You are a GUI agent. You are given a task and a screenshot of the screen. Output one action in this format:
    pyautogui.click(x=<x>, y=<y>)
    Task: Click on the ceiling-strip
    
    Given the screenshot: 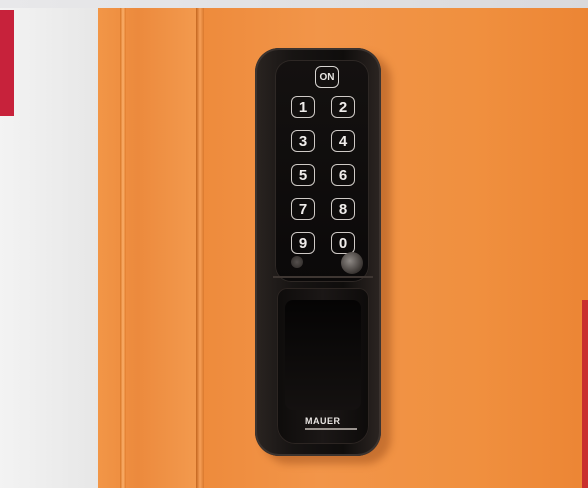 What is the action you would take?
    pyautogui.click(x=294, y=4)
    